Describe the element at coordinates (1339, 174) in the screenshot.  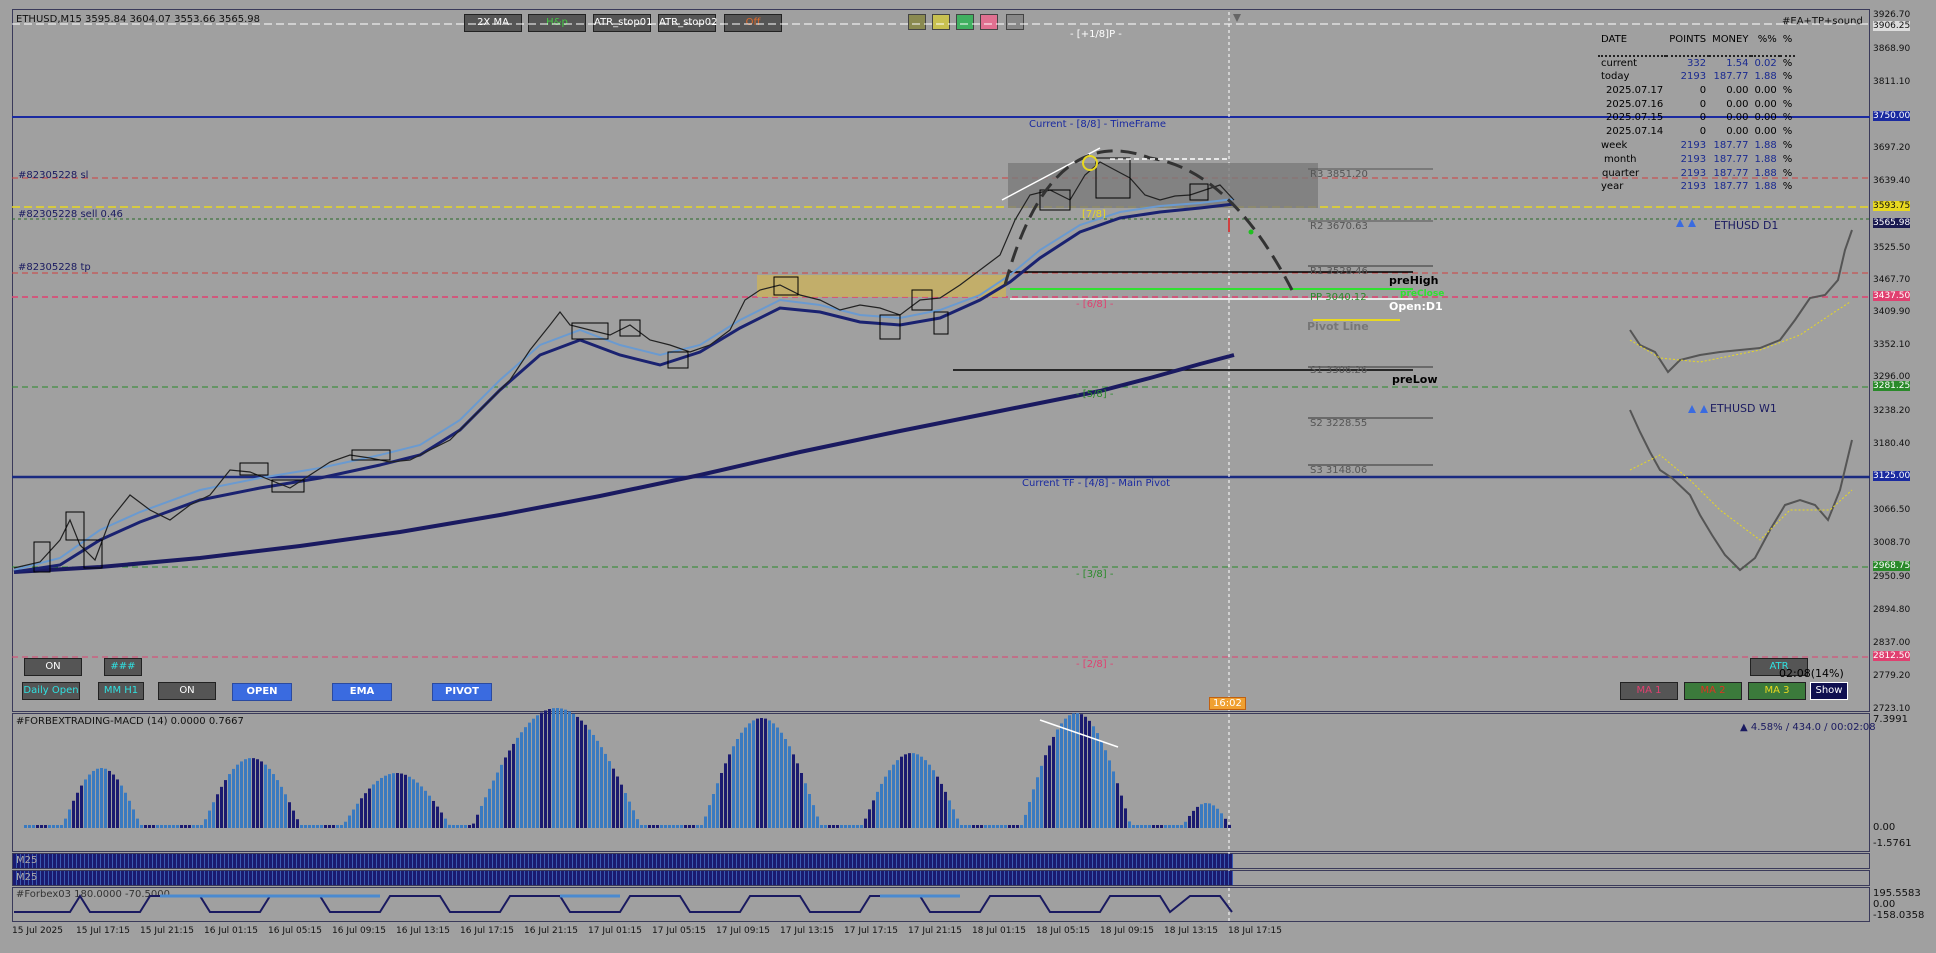
I see `pivot-r3-label: R3 3851.20` at that location.